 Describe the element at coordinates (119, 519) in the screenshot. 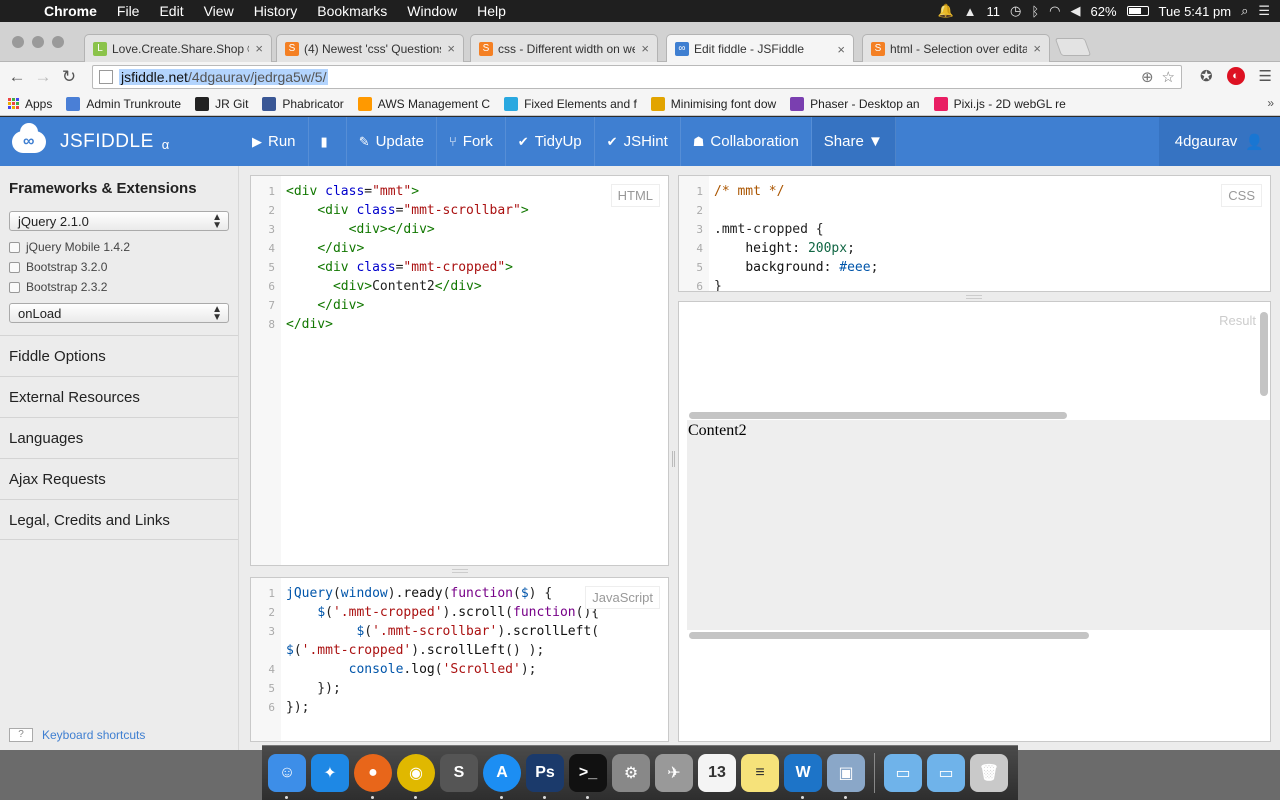

I see `section-legal: Legal, Credits and Links` at that location.